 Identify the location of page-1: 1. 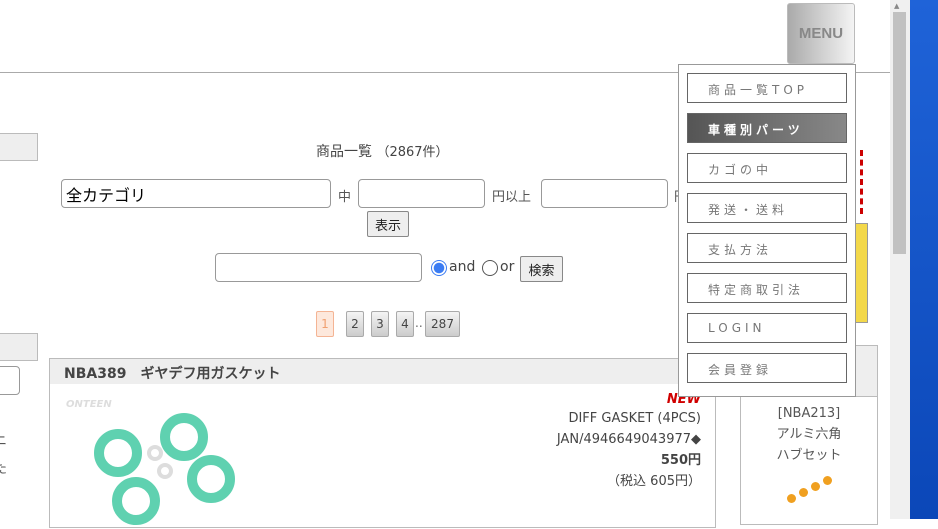
(325, 324).